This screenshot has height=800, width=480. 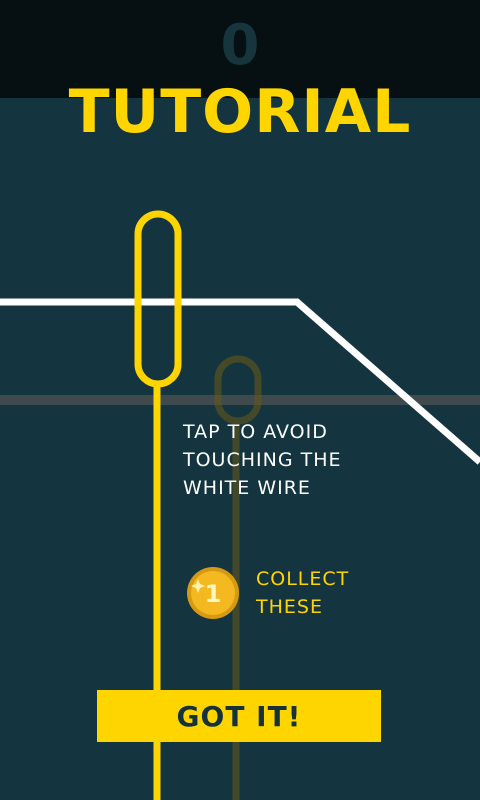 What do you see at coordinates (240, 112) in the screenshot?
I see `tutorial-title: TUTORIAL` at bounding box center [240, 112].